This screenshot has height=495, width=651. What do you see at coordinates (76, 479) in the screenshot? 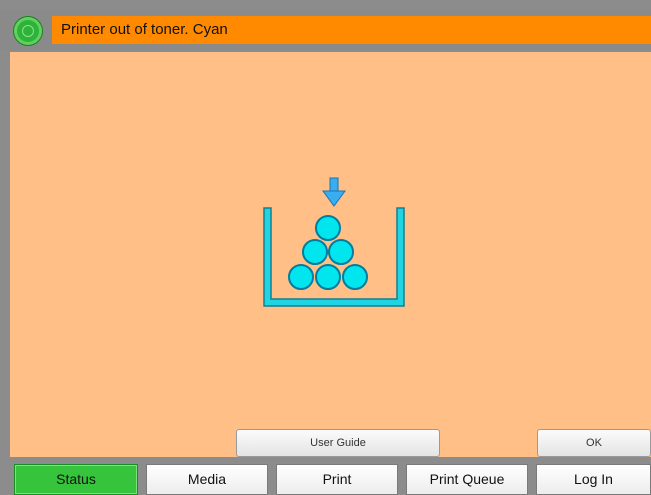
I see `tab-status: Status` at bounding box center [76, 479].